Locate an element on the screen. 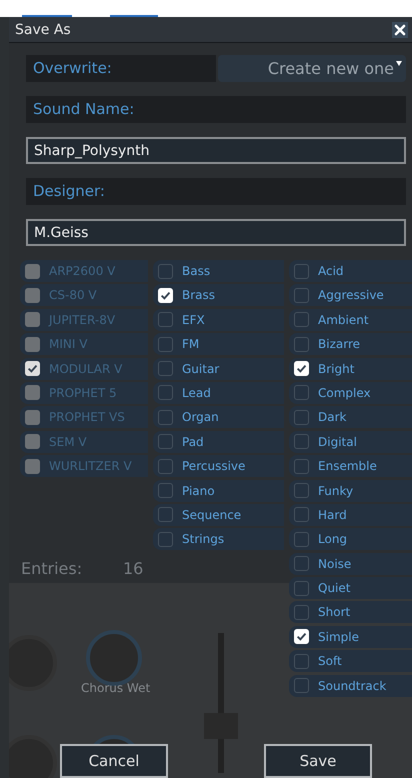 The image size is (412, 778). tag-checkbox-item: Noise is located at coordinates (350, 563).